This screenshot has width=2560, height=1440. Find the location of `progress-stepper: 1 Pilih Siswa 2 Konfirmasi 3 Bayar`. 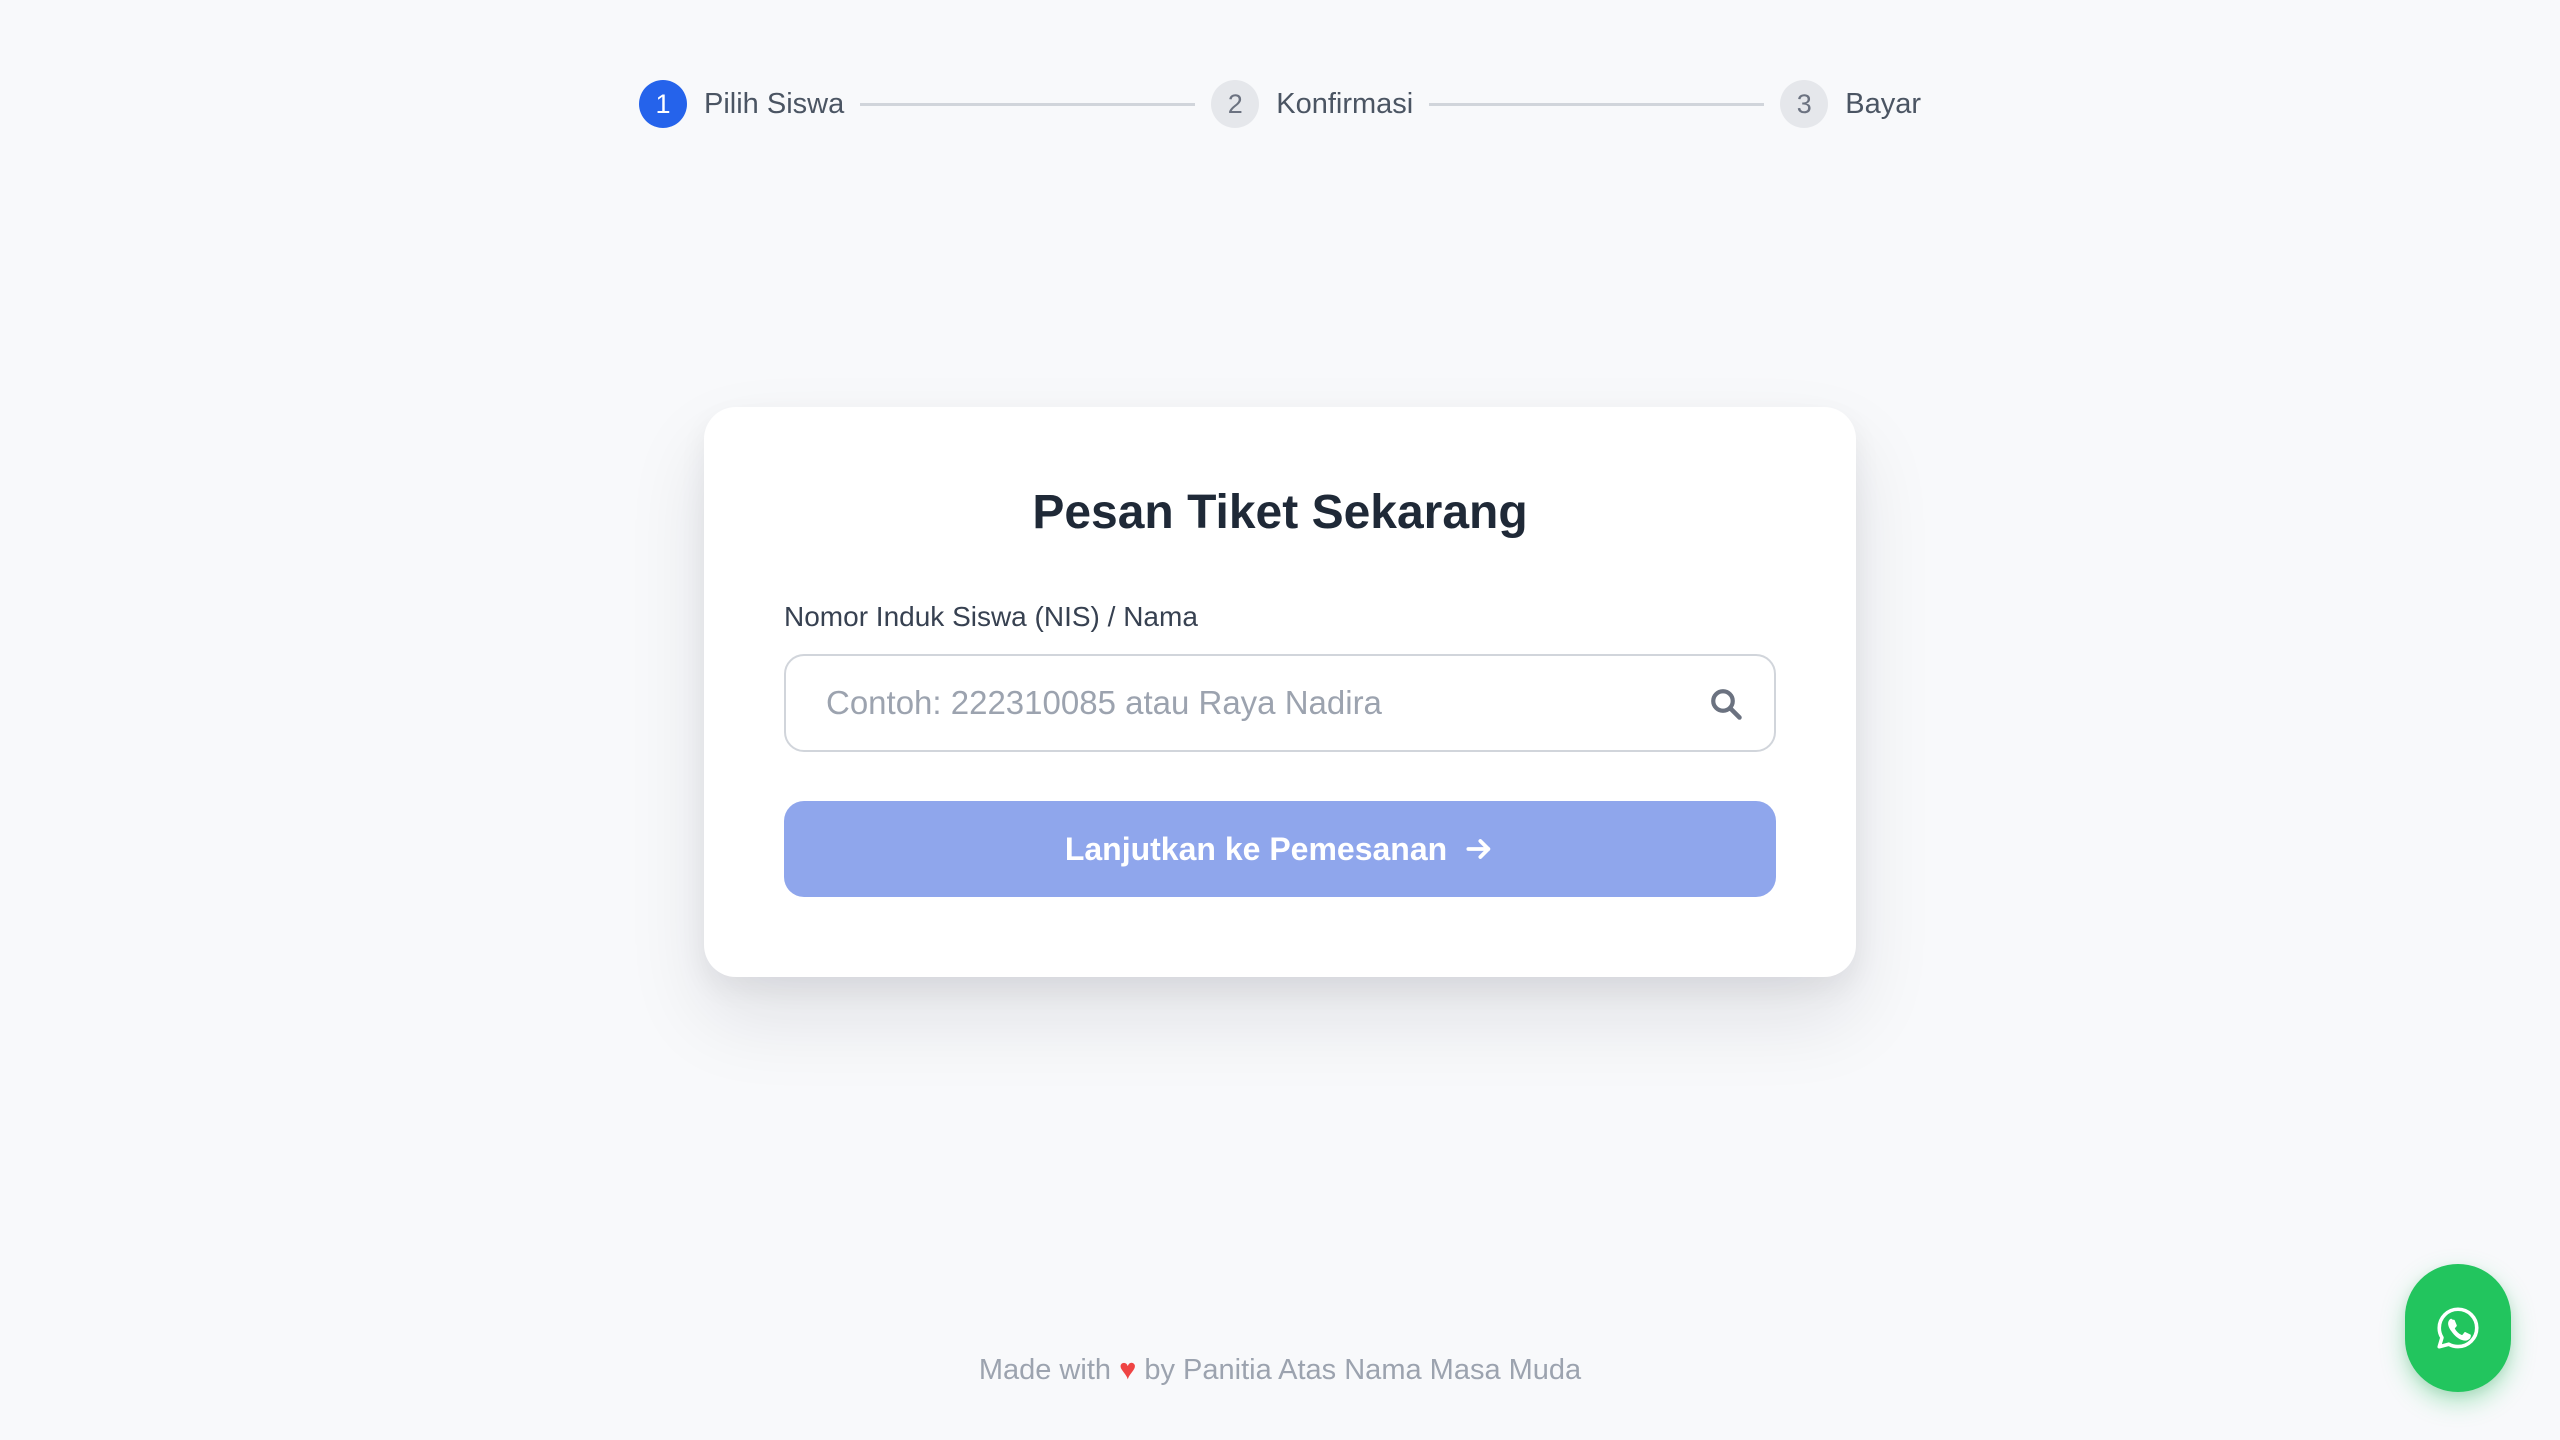

progress-stepper: 1 Pilih Siswa 2 Konfirmasi 3 Bayar is located at coordinates (1280, 104).